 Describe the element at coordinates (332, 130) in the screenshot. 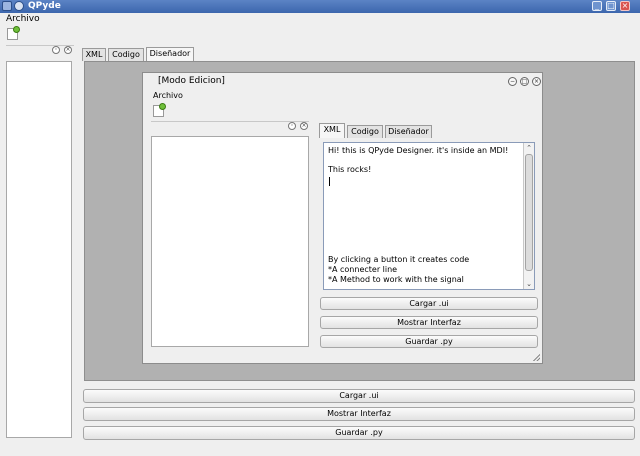

I see `mdi-tab-xml: XML` at that location.